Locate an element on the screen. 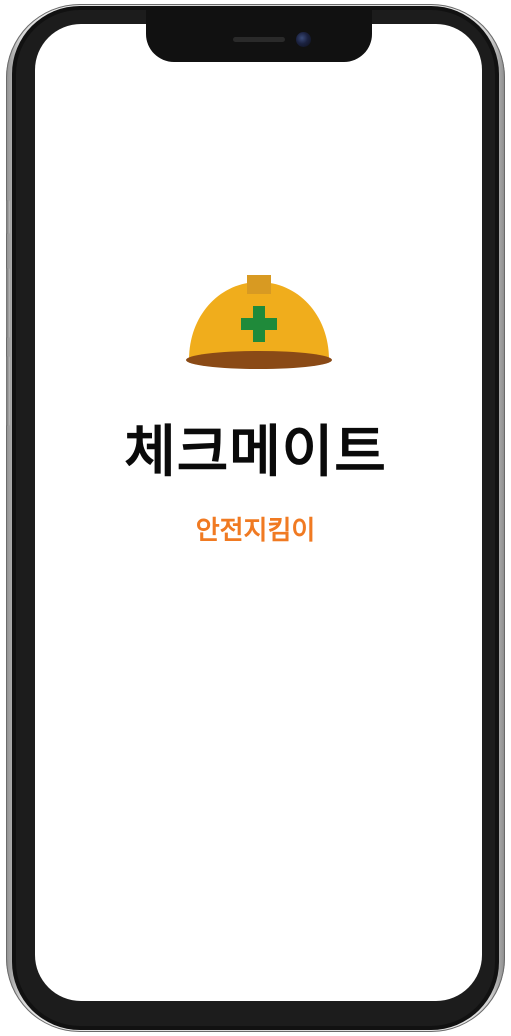 This screenshot has height=1036, width=511. earpiece-speaker is located at coordinates (259, 39).